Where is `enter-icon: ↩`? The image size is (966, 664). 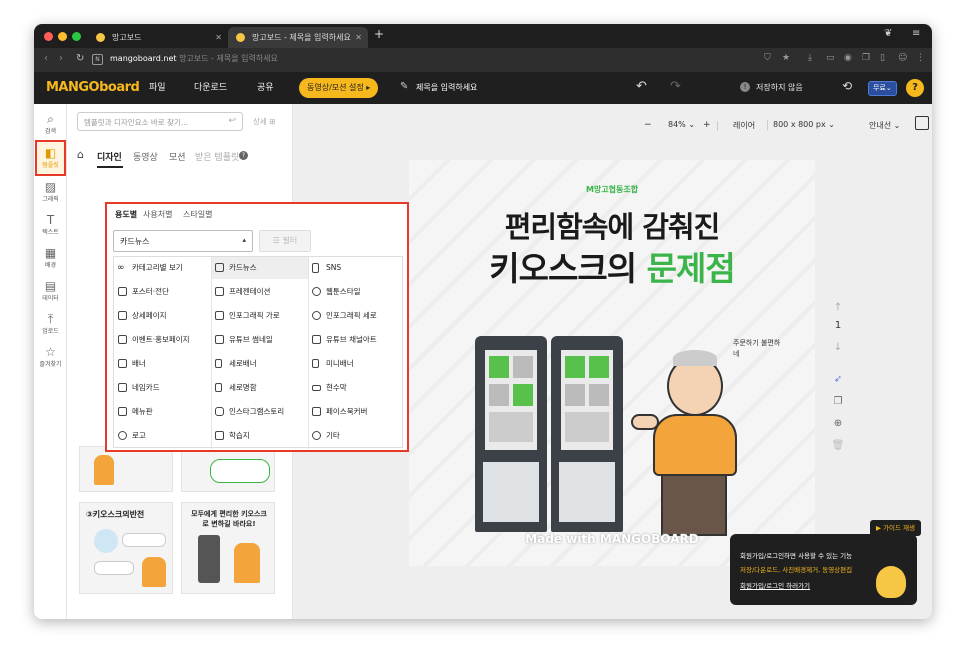
enter-icon: ↩ is located at coordinates (232, 121).